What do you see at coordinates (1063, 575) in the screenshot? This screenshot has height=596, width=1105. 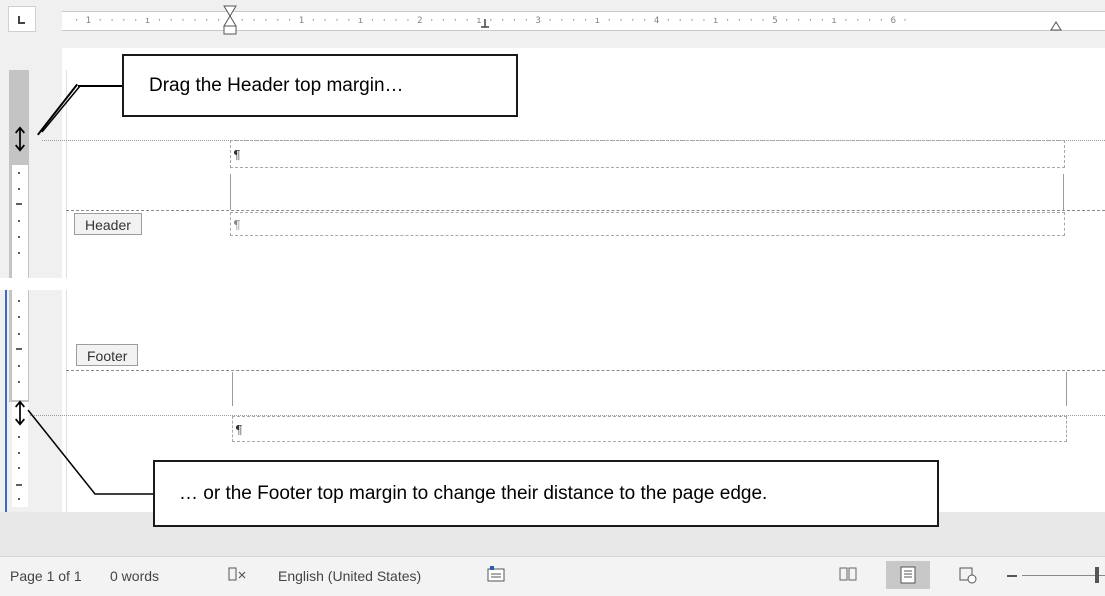 I see `zoom-slider-track` at bounding box center [1063, 575].